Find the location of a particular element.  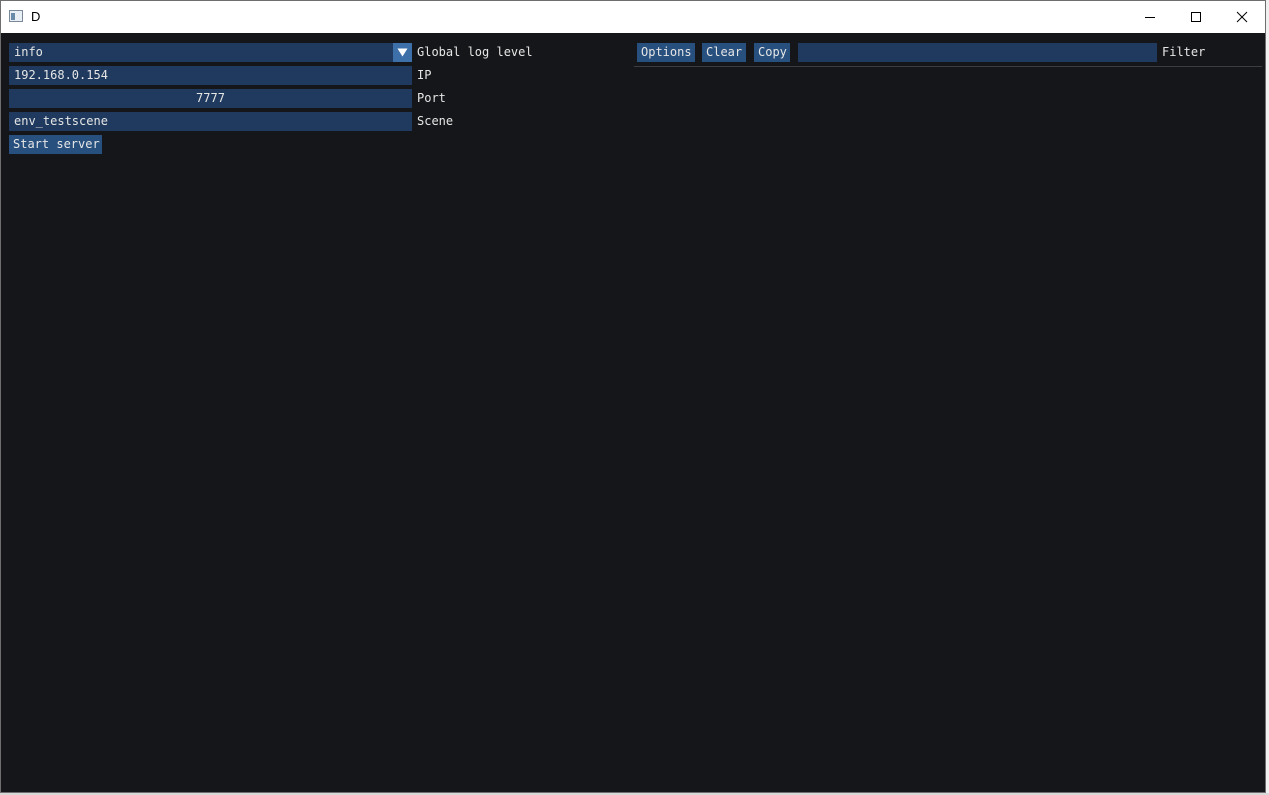

log-level-value: info is located at coordinates (28, 52).